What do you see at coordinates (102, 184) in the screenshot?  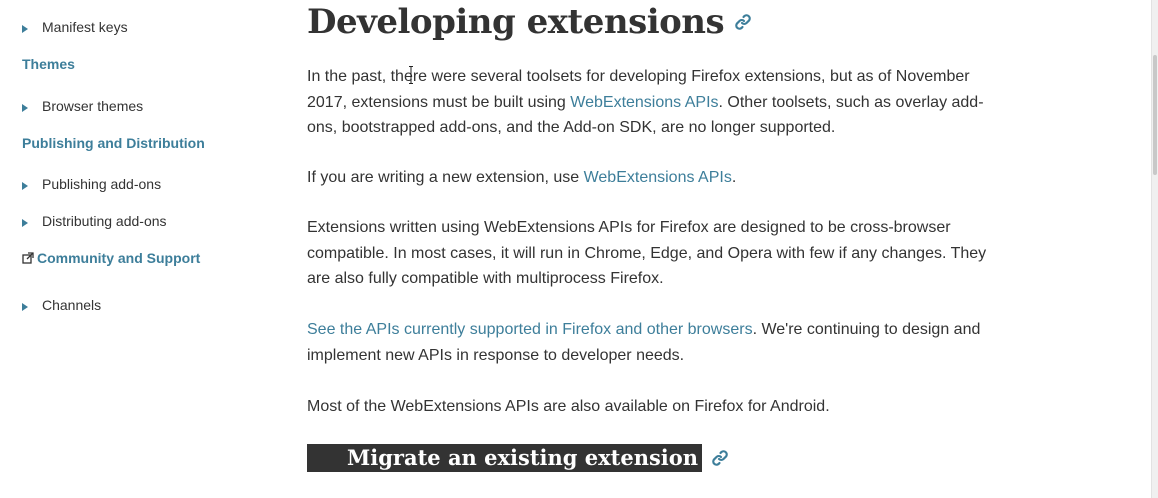 I see `sidebar-item-label: Publishing add-ons` at bounding box center [102, 184].